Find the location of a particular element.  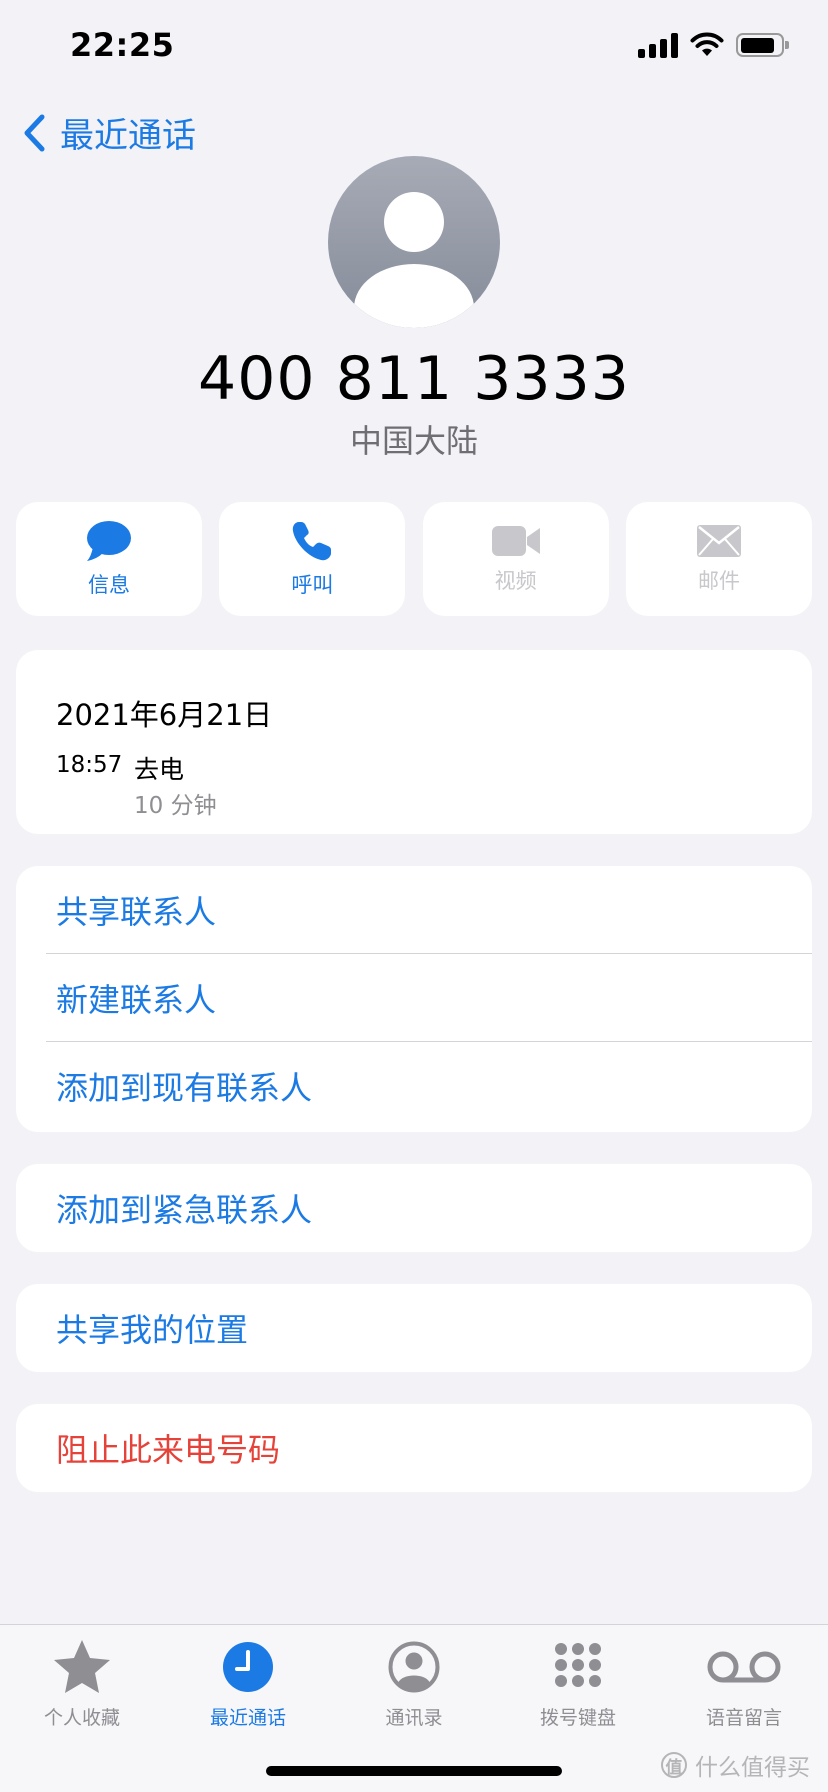

call-time: 18:57 is located at coordinates (89, 765).